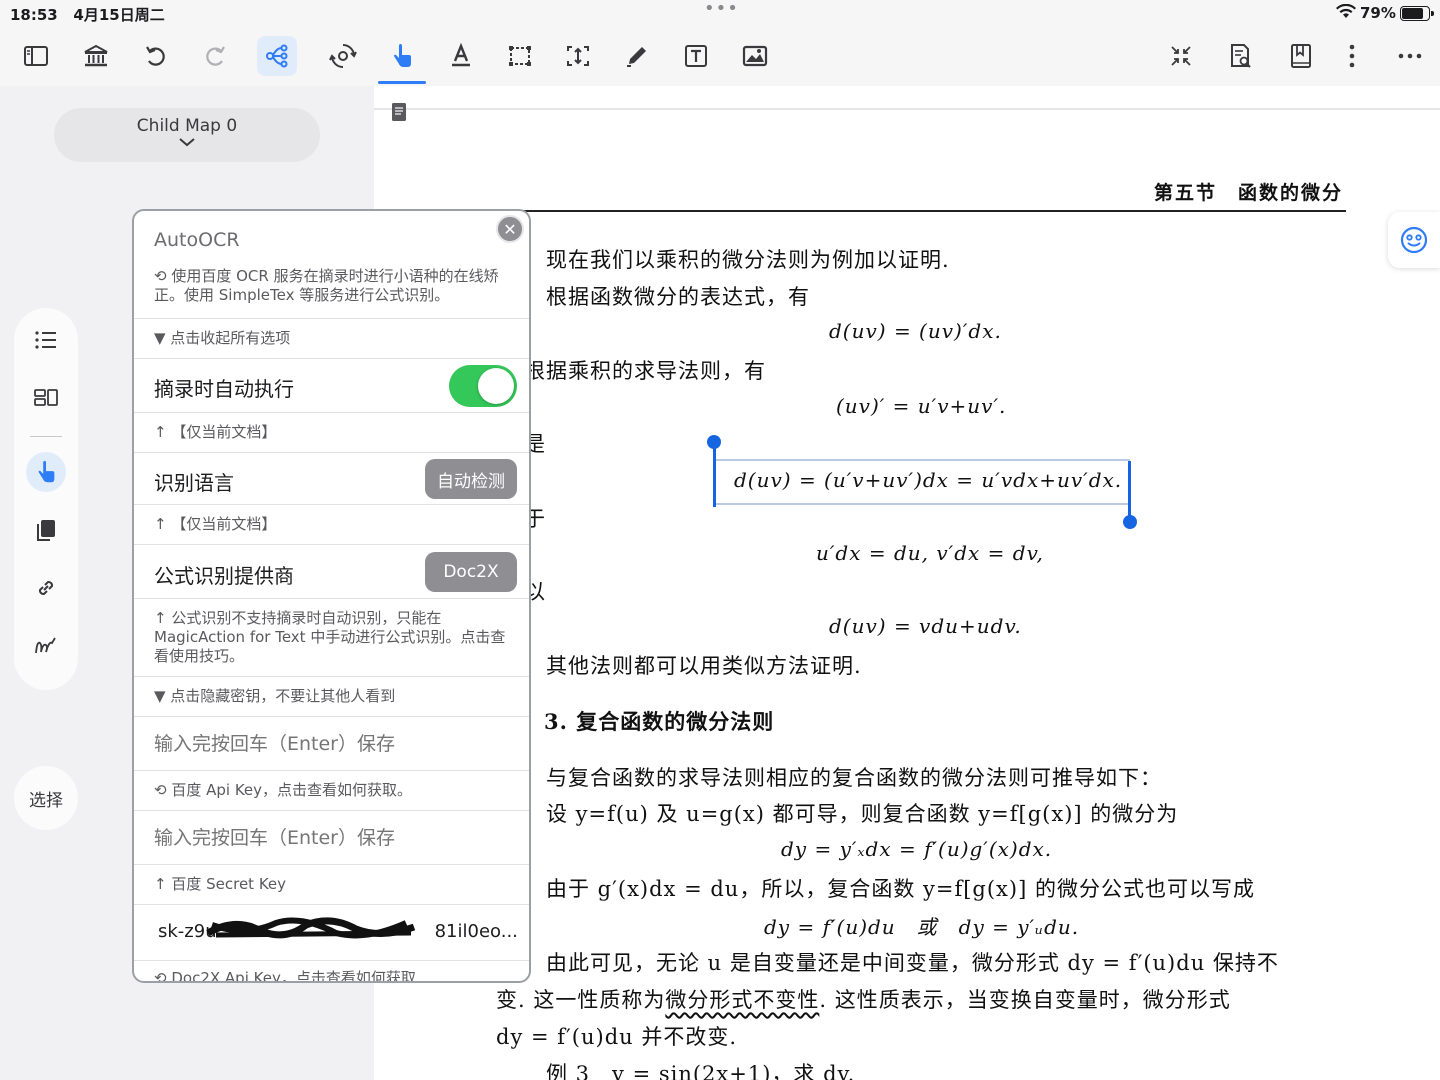 The height and width of the screenshot is (1080, 1440). I want to click on more-vertical-icon, so click(1352, 56).